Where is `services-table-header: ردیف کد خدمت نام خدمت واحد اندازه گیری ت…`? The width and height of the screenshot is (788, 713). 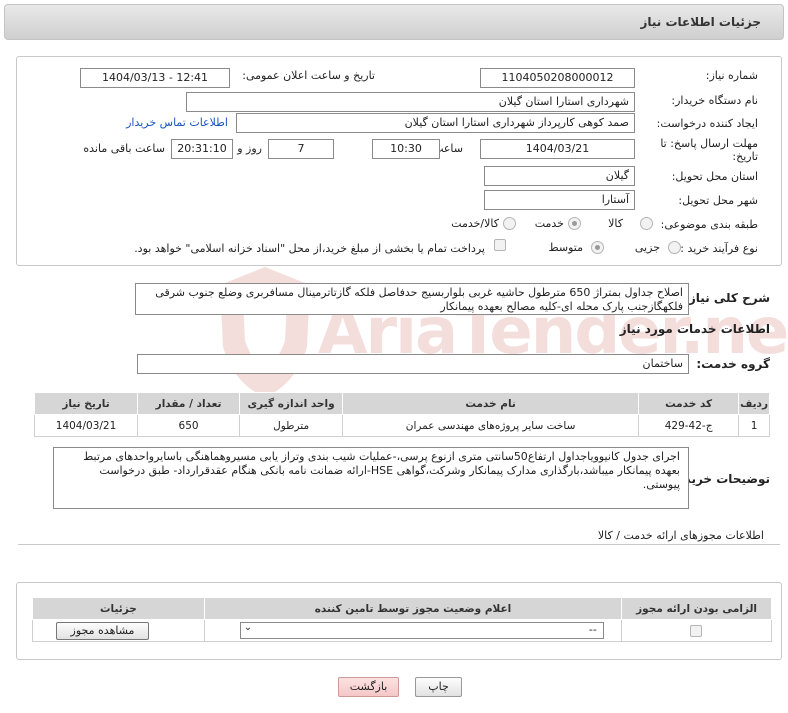
services-table-header: ردیف کد خدمت نام خدمت واحد اندازه گیری ت… is located at coordinates (401, 403).